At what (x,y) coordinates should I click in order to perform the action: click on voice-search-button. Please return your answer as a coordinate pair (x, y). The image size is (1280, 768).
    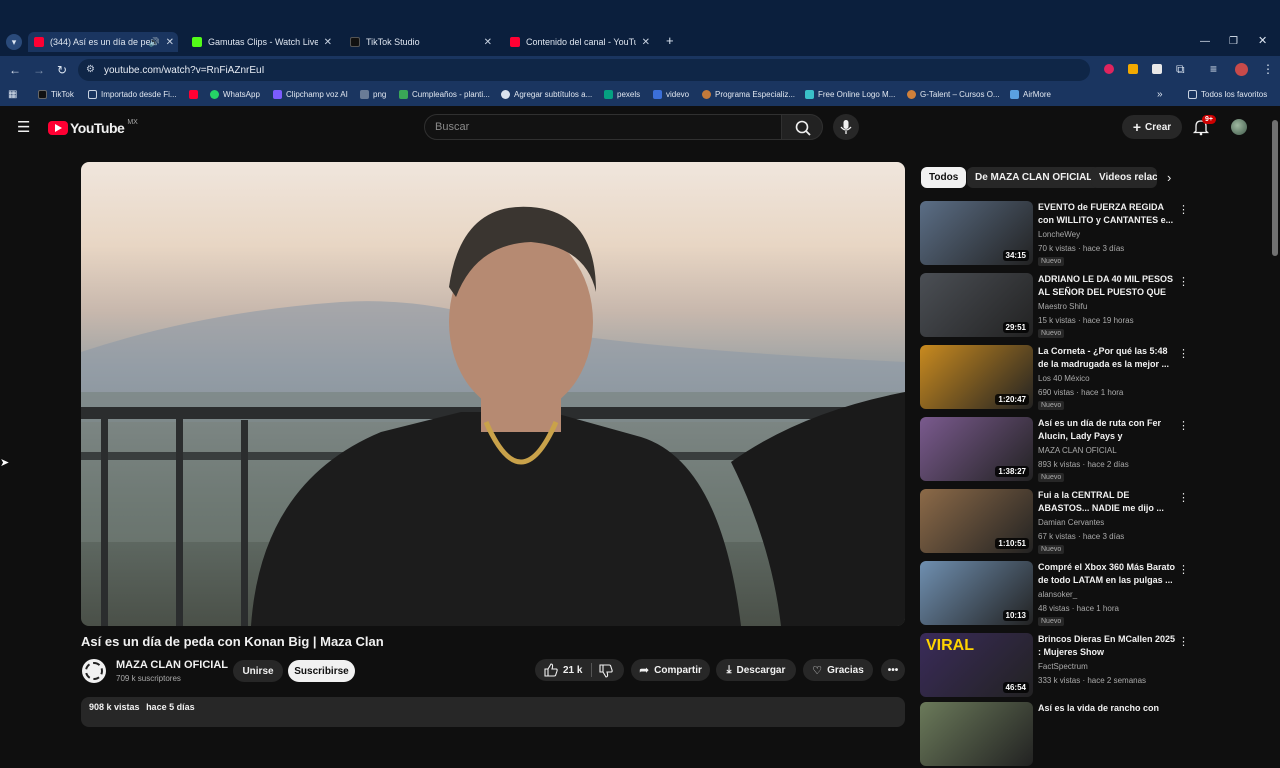
    Looking at the image, I should click on (846, 127).